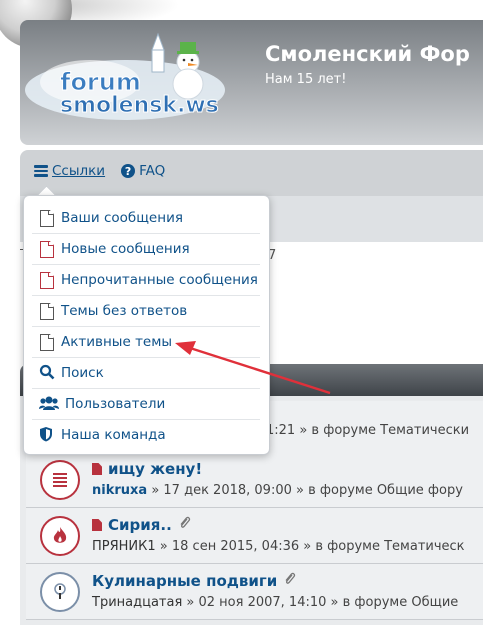  What do you see at coordinates (185, 581) in the screenshot?
I see `topic-title: Кулинарные подвиги` at bounding box center [185, 581].